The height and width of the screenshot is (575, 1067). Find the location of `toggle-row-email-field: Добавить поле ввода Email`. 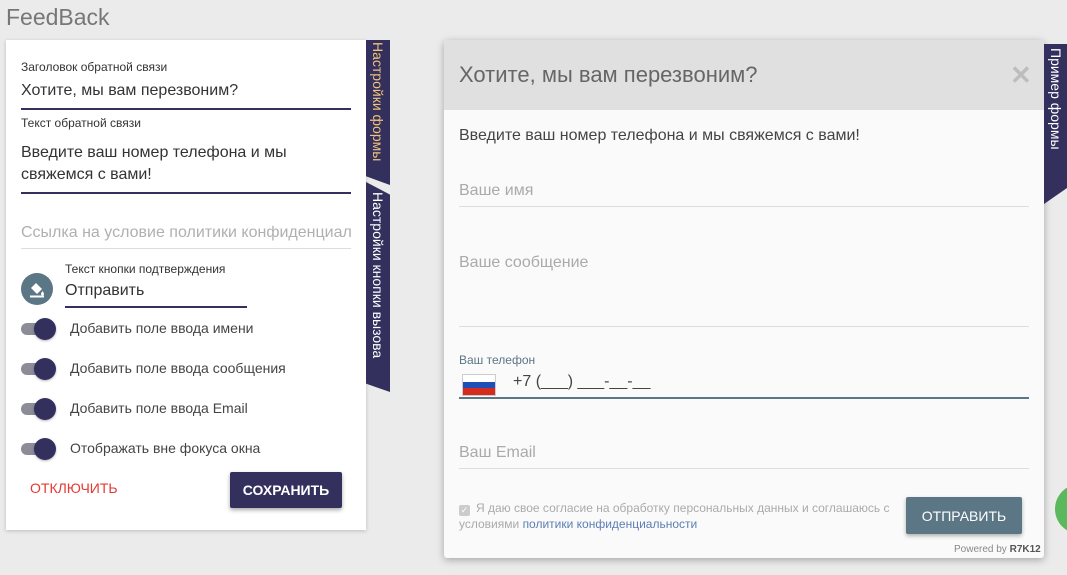

toggle-row-email-field: Добавить поле ввода Email is located at coordinates (186, 409).